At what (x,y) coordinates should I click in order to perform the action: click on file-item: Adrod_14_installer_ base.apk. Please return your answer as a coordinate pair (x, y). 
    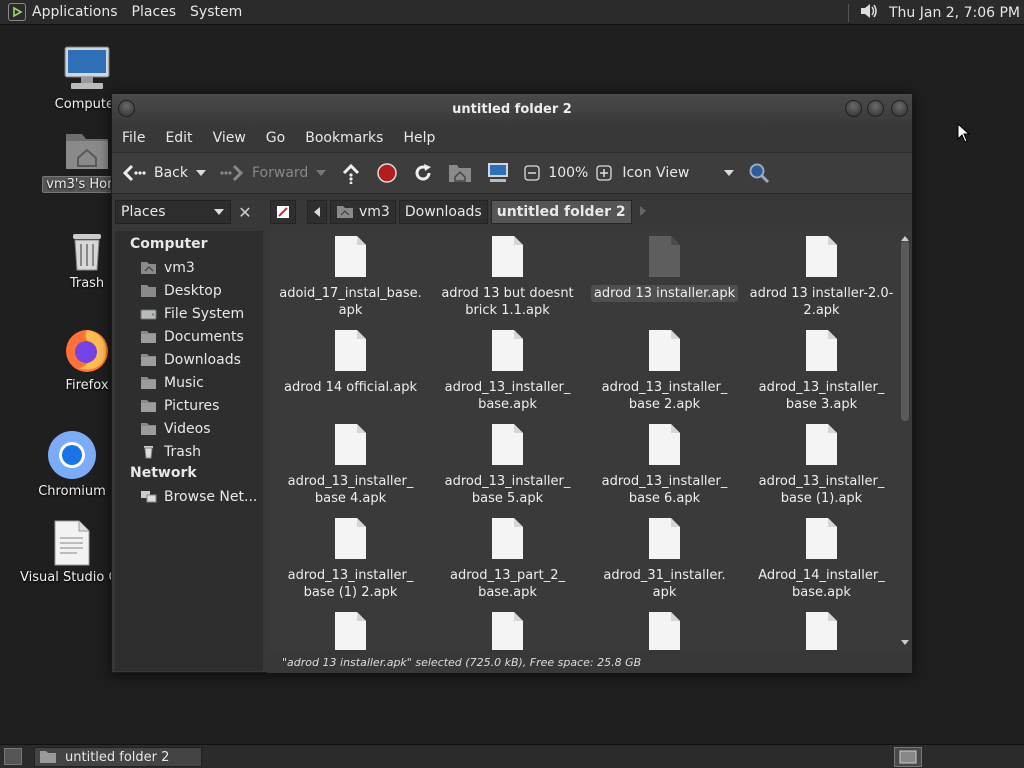
    Looking at the image, I should click on (821, 559).